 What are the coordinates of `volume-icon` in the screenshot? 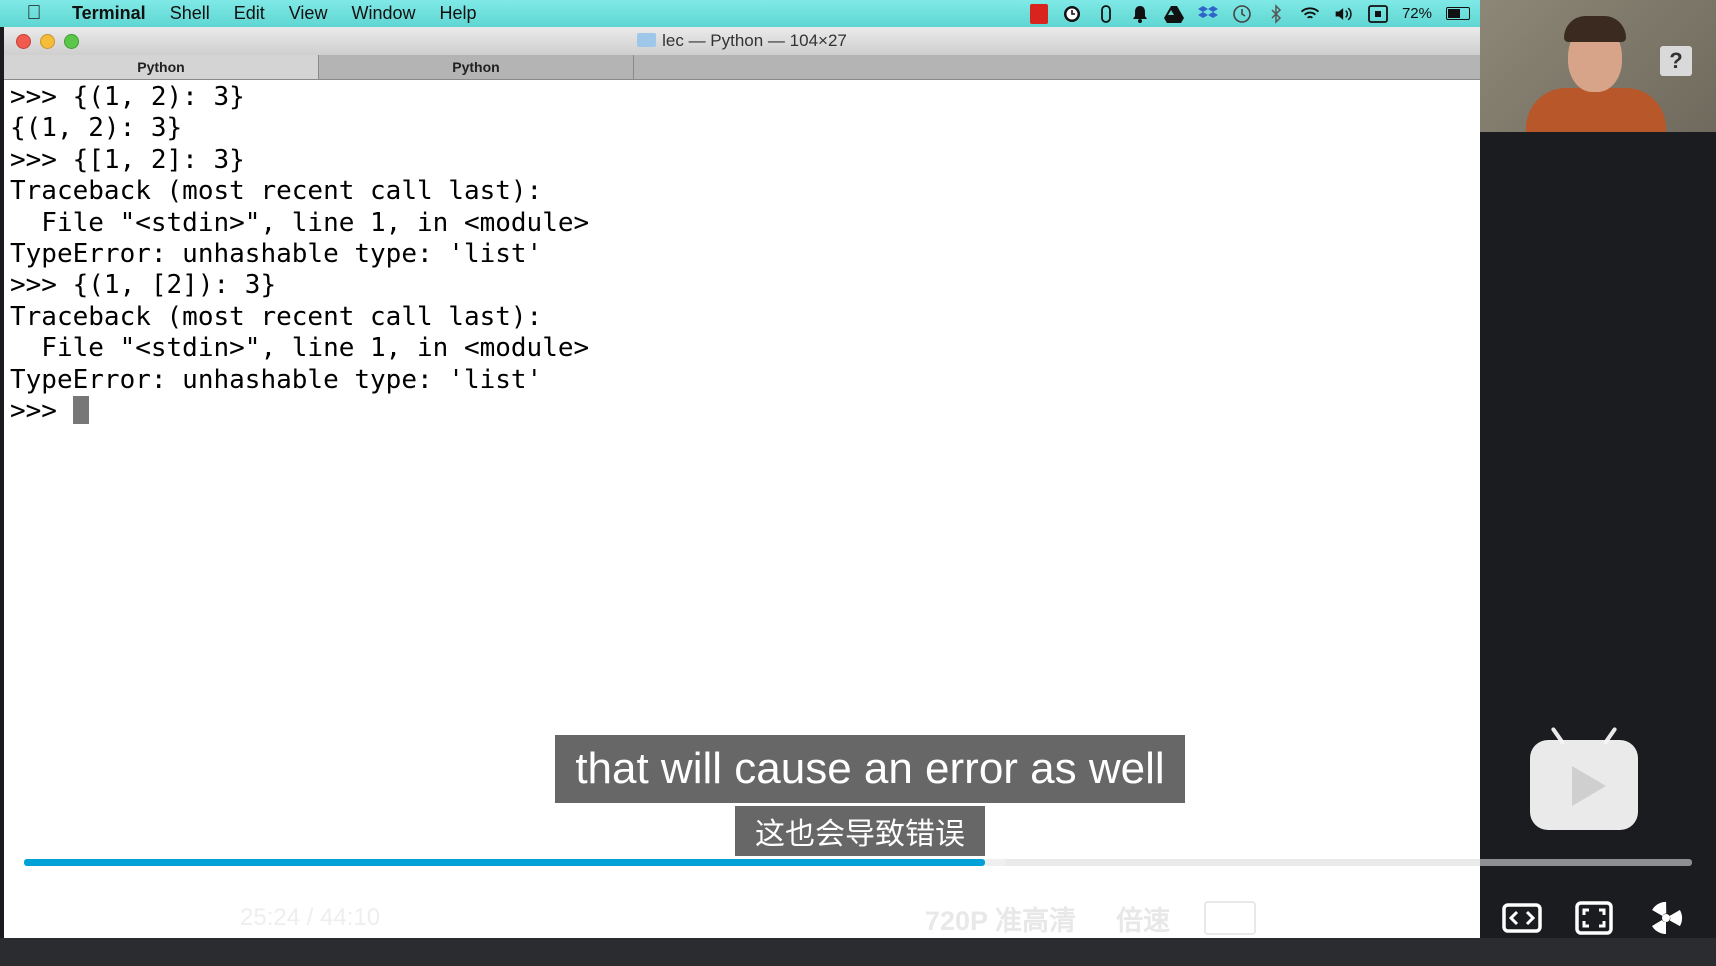 It's located at (1344, 14).